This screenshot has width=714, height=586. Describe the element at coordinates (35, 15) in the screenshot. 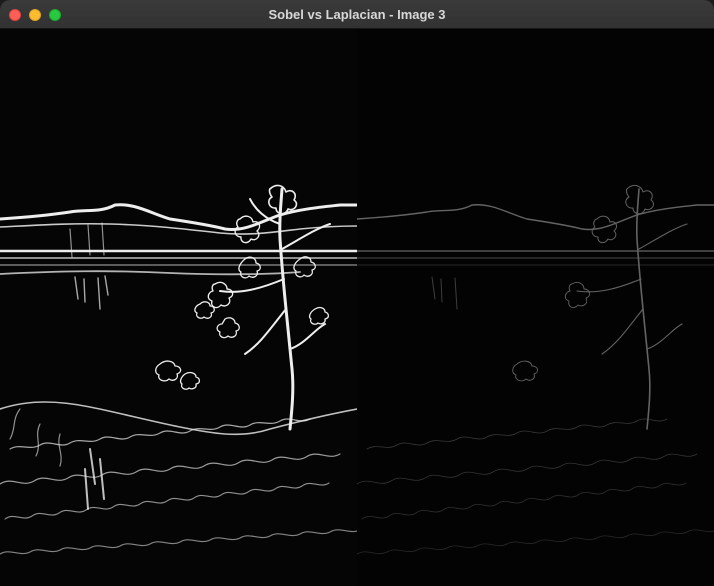

I see `minimize-button` at that location.